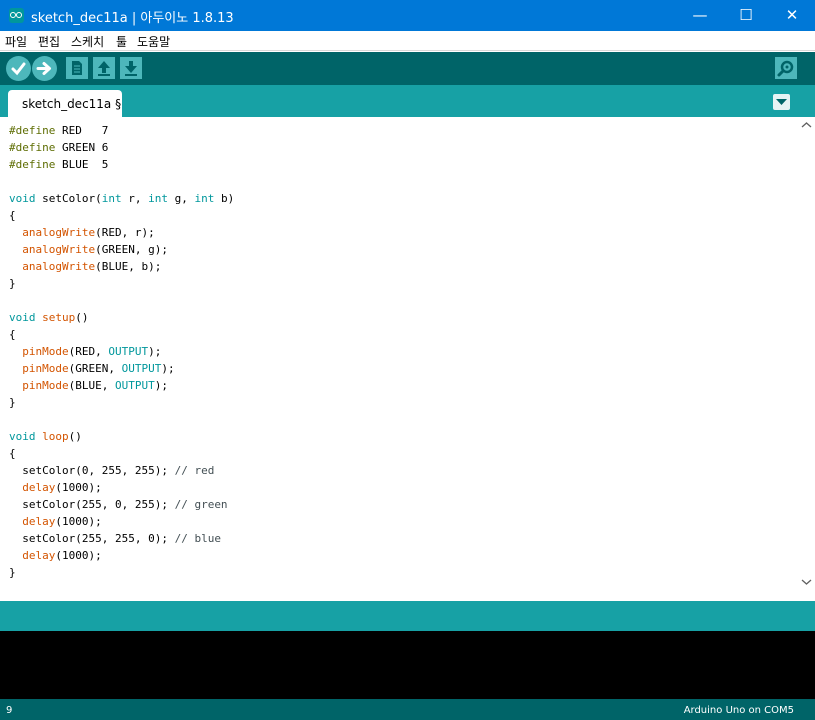 This screenshot has width=815, height=720. I want to click on code-token: // green, so click(201, 504).